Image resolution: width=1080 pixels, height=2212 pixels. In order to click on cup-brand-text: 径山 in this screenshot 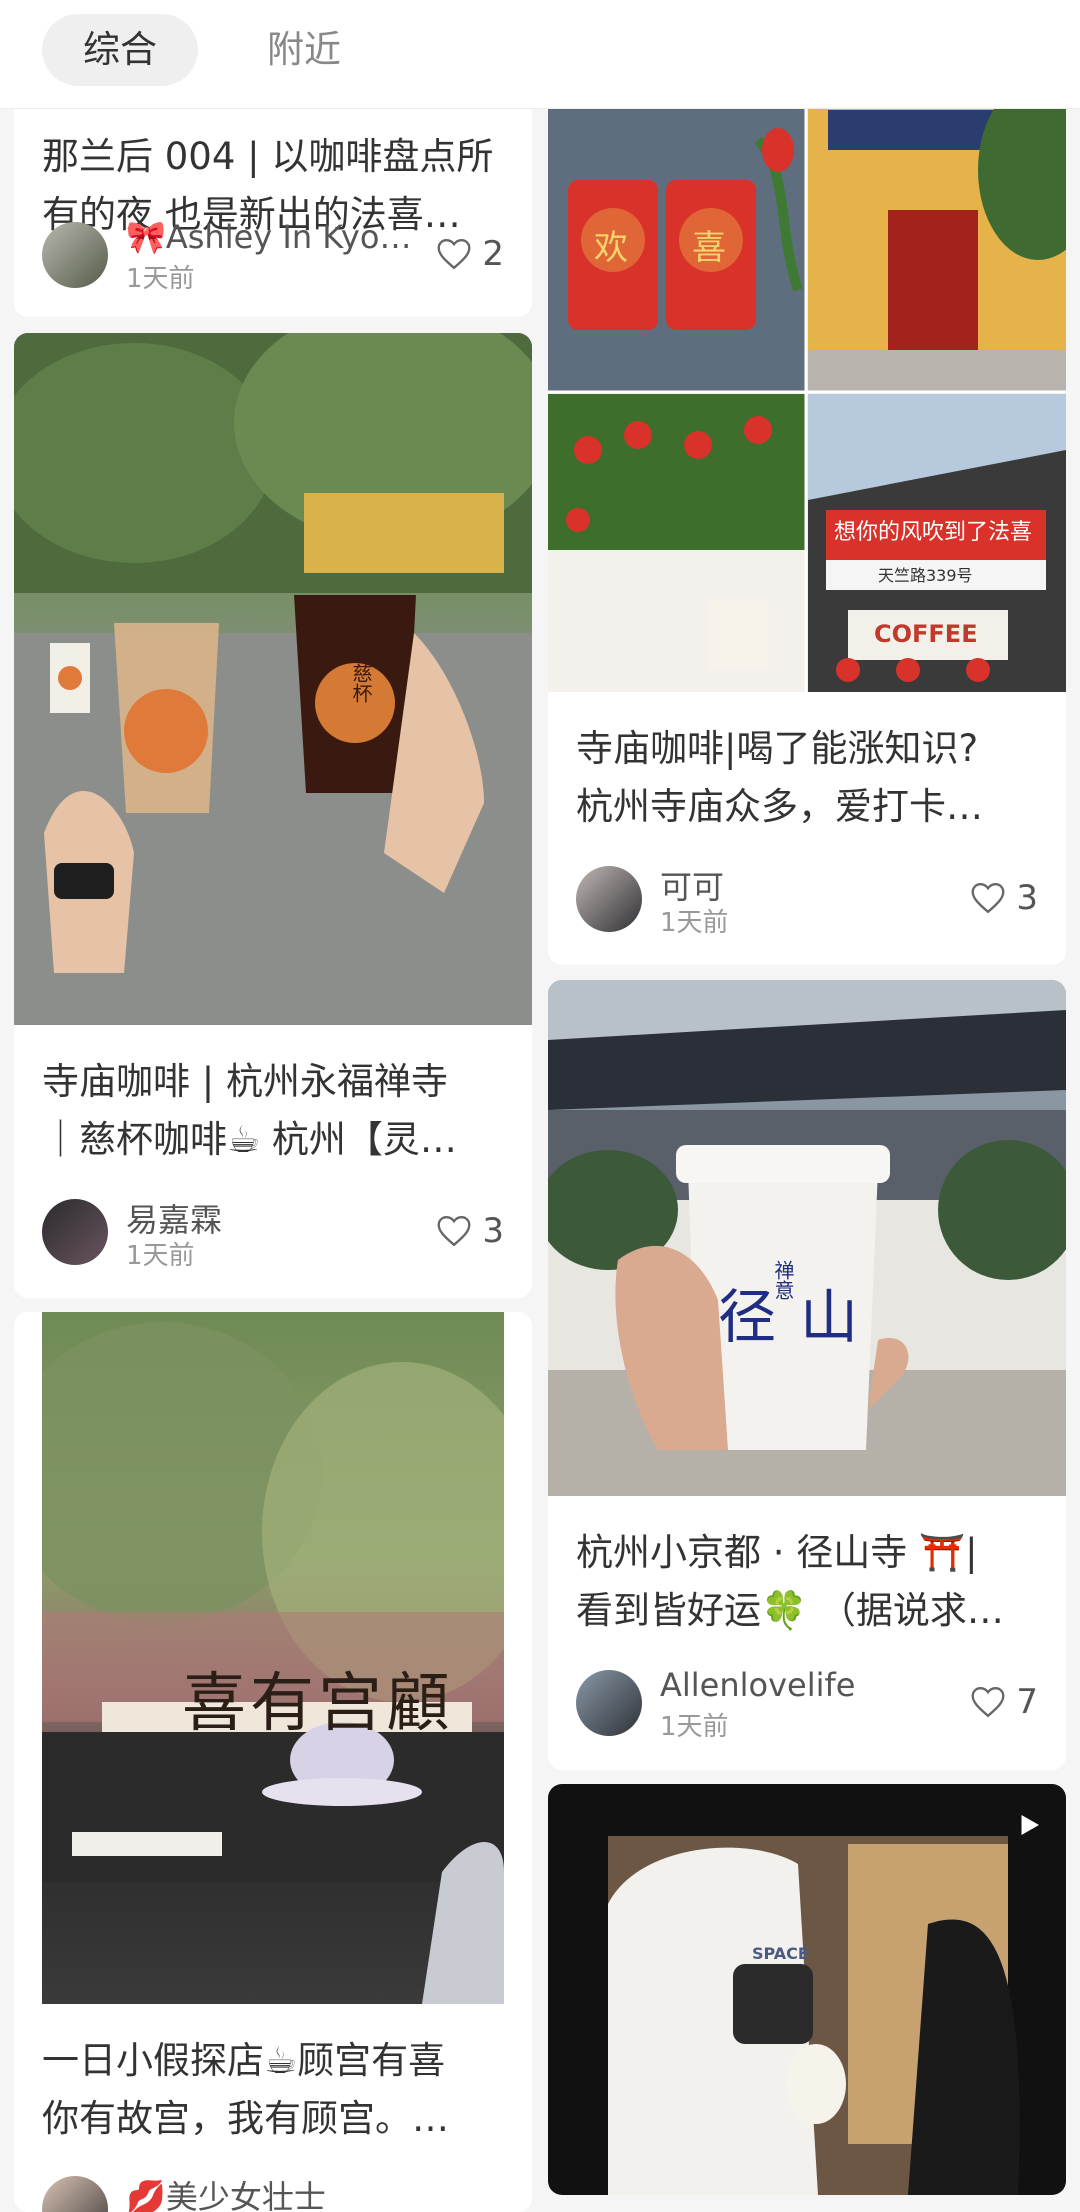, I will do `click(800, 1317)`.